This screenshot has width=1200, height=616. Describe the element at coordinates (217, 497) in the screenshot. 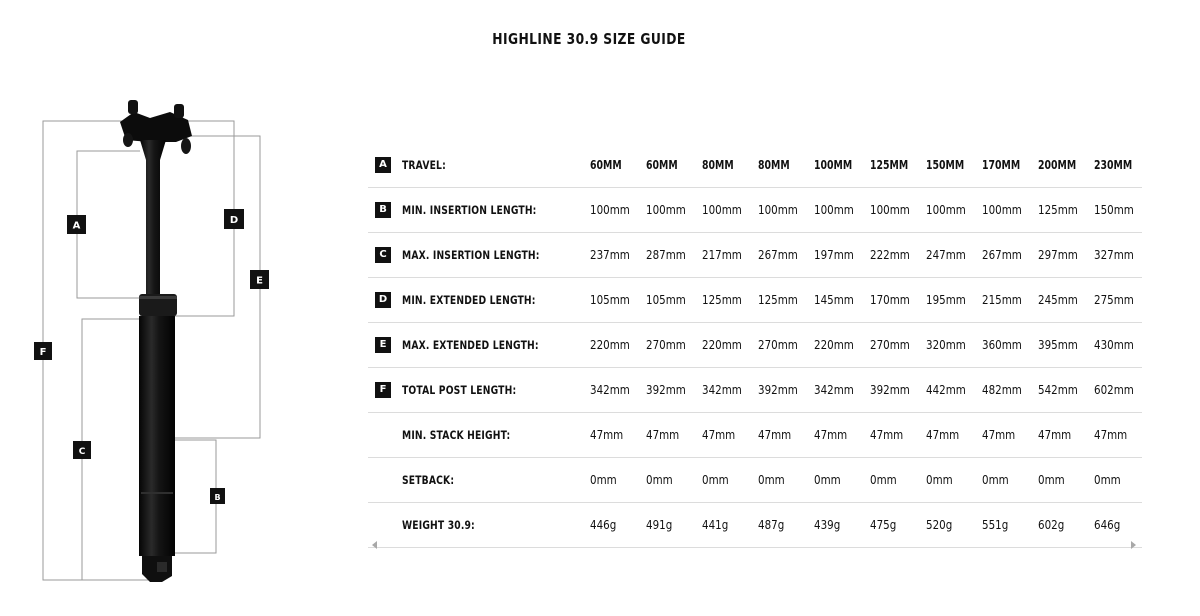

I see `svg-text: B` at that location.